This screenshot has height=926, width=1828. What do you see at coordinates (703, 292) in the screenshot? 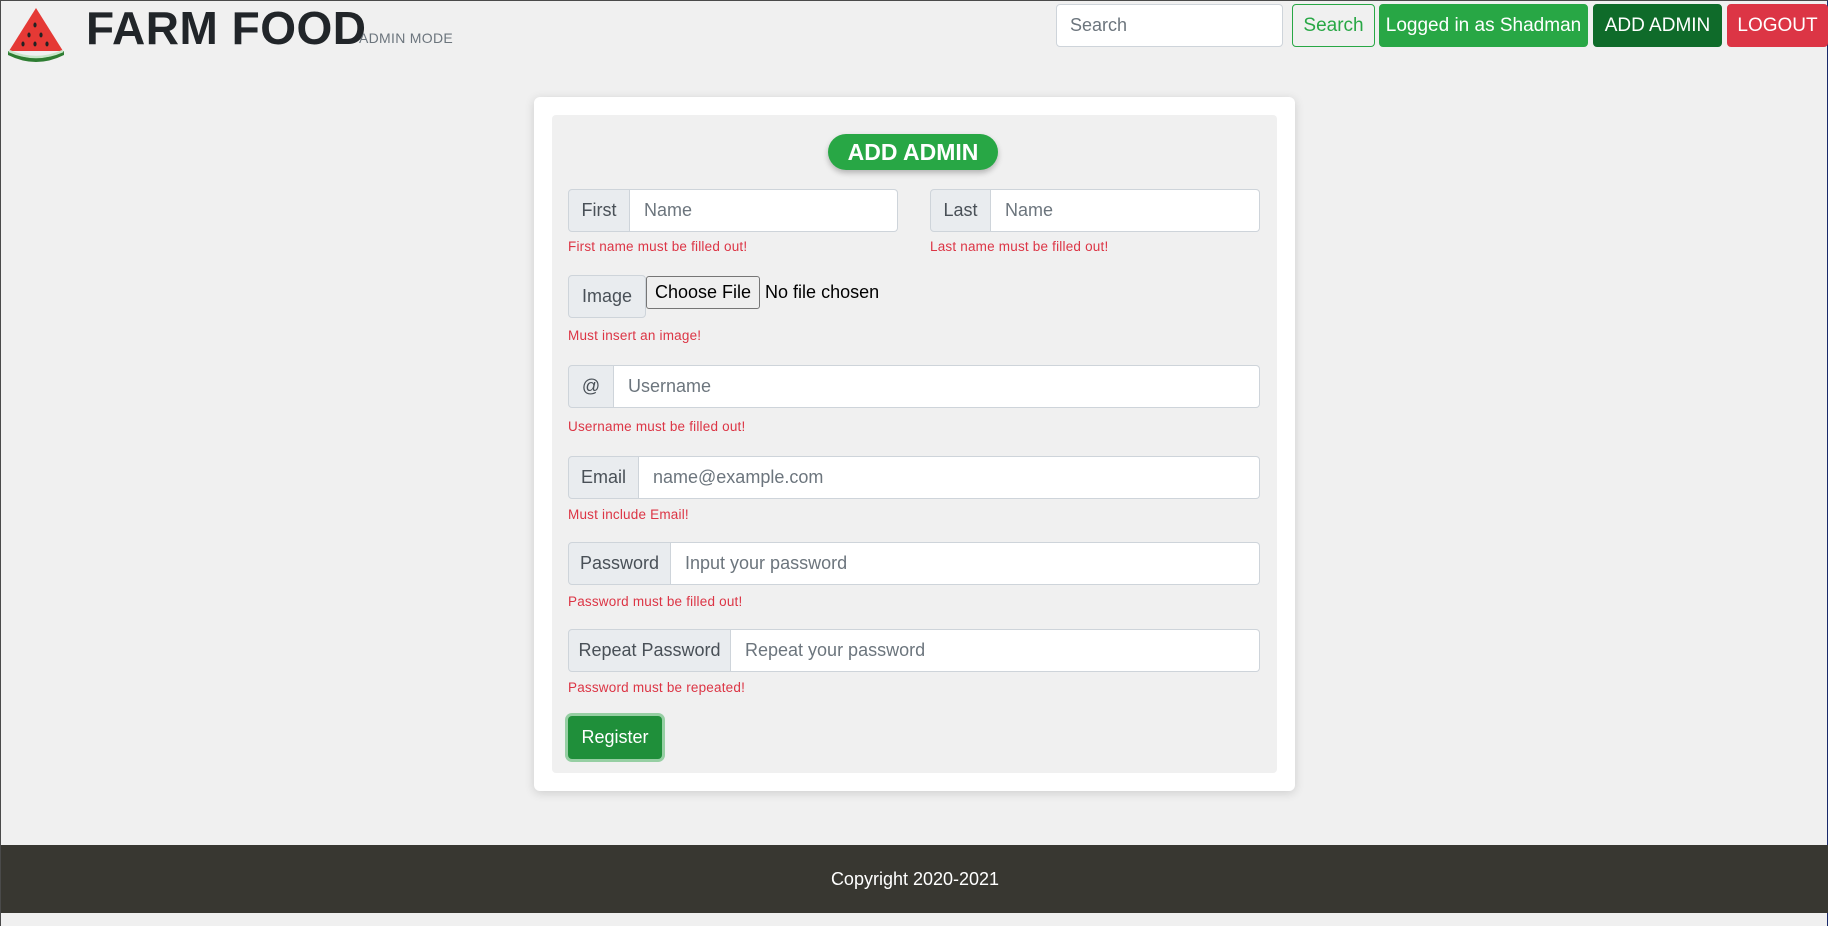
I see `choose-file-button: Choose File` at bounding box center [703, 292].